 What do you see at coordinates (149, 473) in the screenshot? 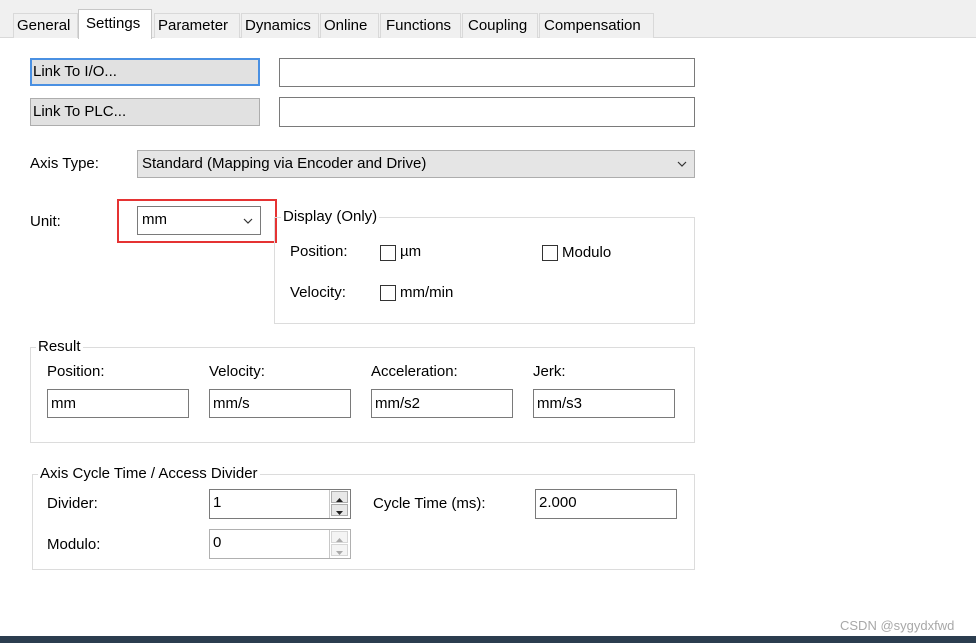
I see `cycle-group-title: Axis Cycle Time / Access Divider` at bounding box center [149, 473].